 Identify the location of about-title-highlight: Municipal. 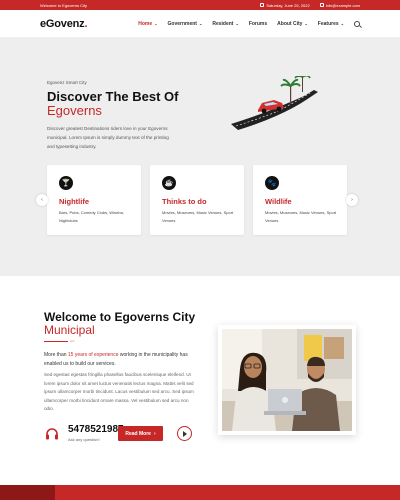
(69, 330).